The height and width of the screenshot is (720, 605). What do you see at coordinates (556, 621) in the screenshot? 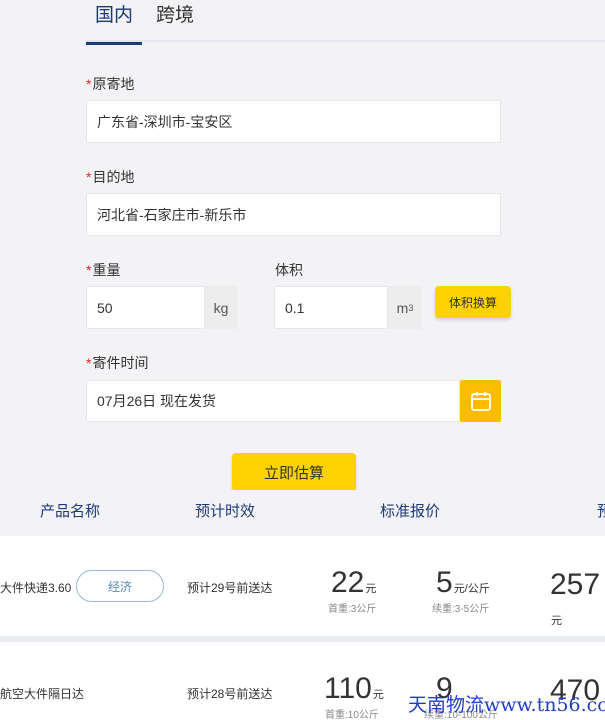
I see `total-price-unit: 元` at bounding box center [556, 621].